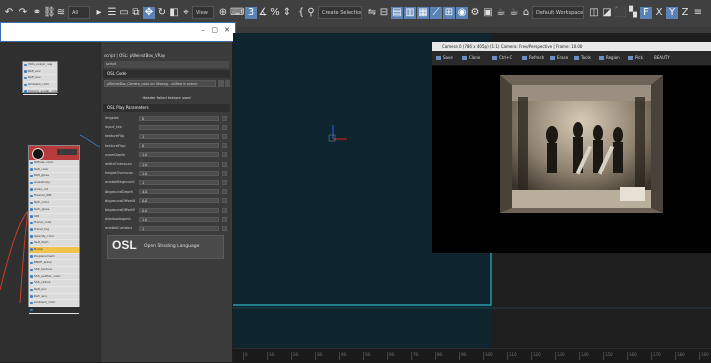 Image resolution: width=711 pixels, height=363 pixels. What do you see at coordinates (54, 170) in the screenshot?
I see `node-port: Refl_color` at bounding box center [54, 170].